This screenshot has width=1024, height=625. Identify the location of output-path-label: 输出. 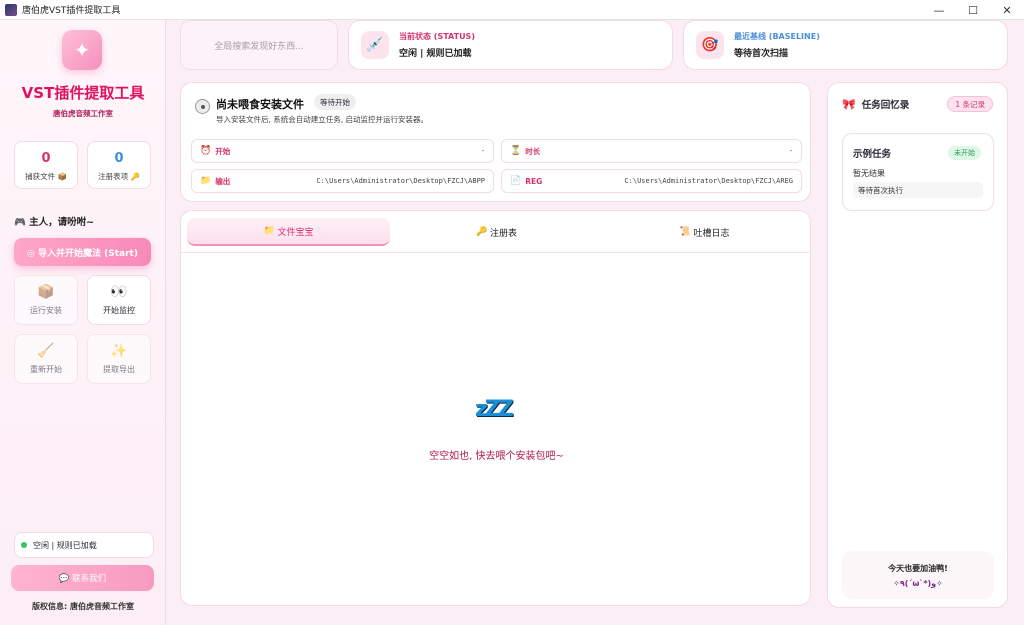
(223, 181).